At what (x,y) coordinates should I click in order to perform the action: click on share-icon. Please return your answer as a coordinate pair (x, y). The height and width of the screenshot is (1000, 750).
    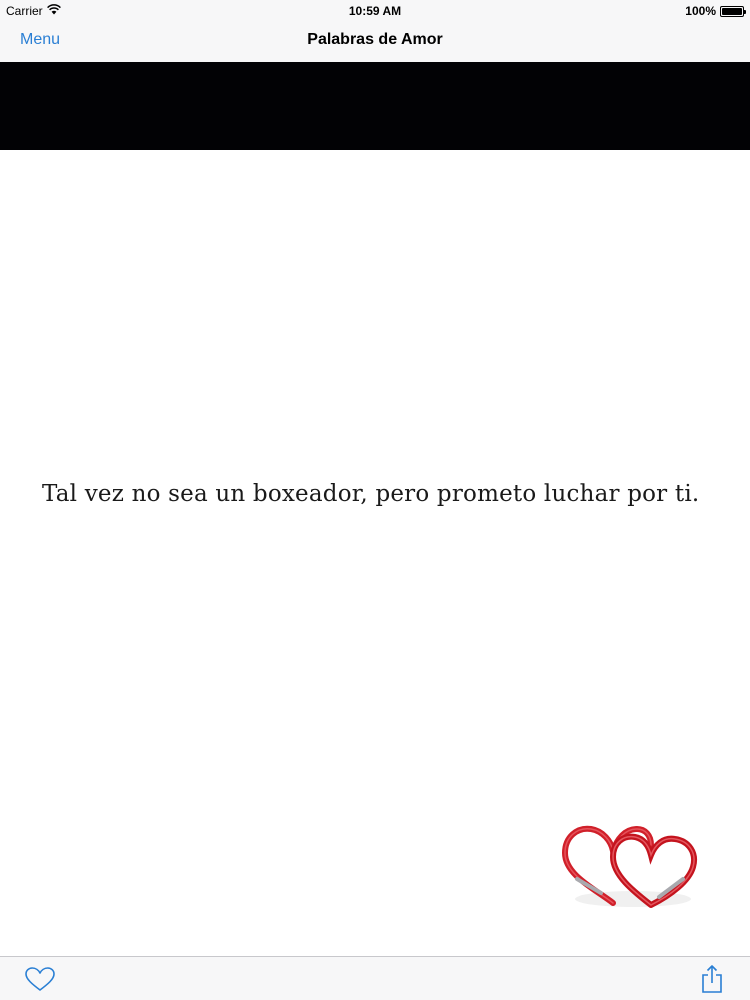
    Looking at the image, I should click on (712, 979).